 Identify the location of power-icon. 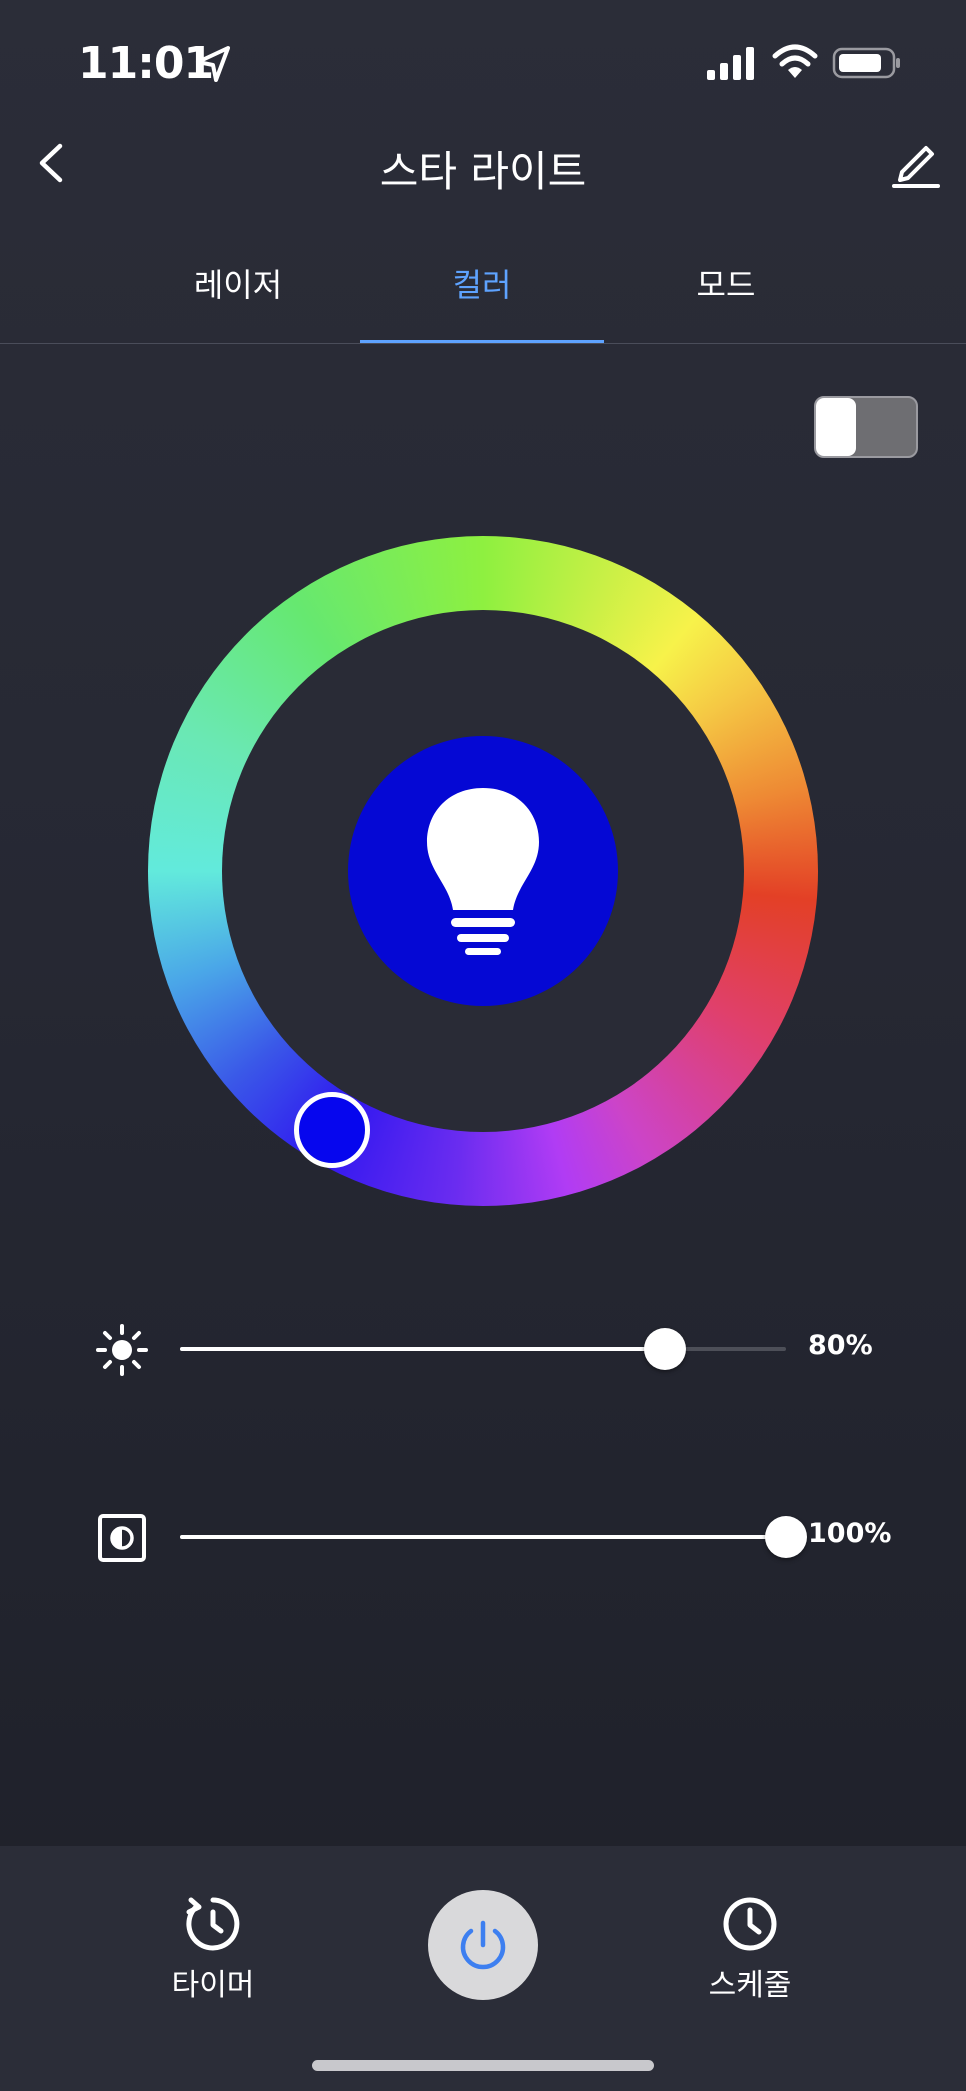
(483, 1945).